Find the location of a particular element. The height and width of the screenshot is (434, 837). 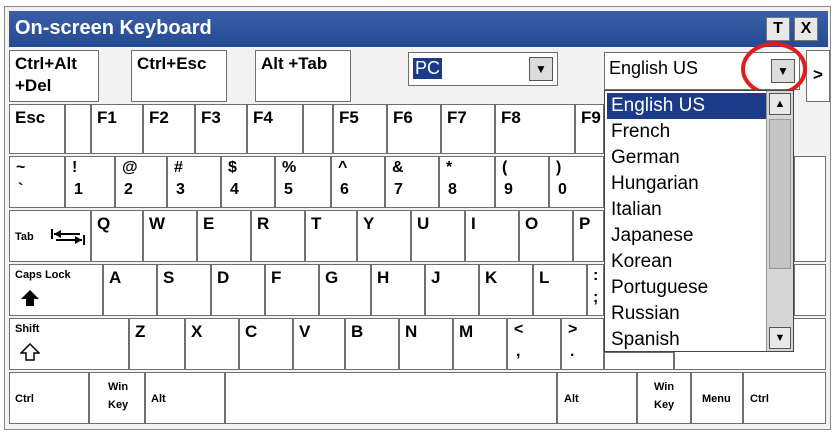

4-key: $4 is located at coordinates (248, 182).